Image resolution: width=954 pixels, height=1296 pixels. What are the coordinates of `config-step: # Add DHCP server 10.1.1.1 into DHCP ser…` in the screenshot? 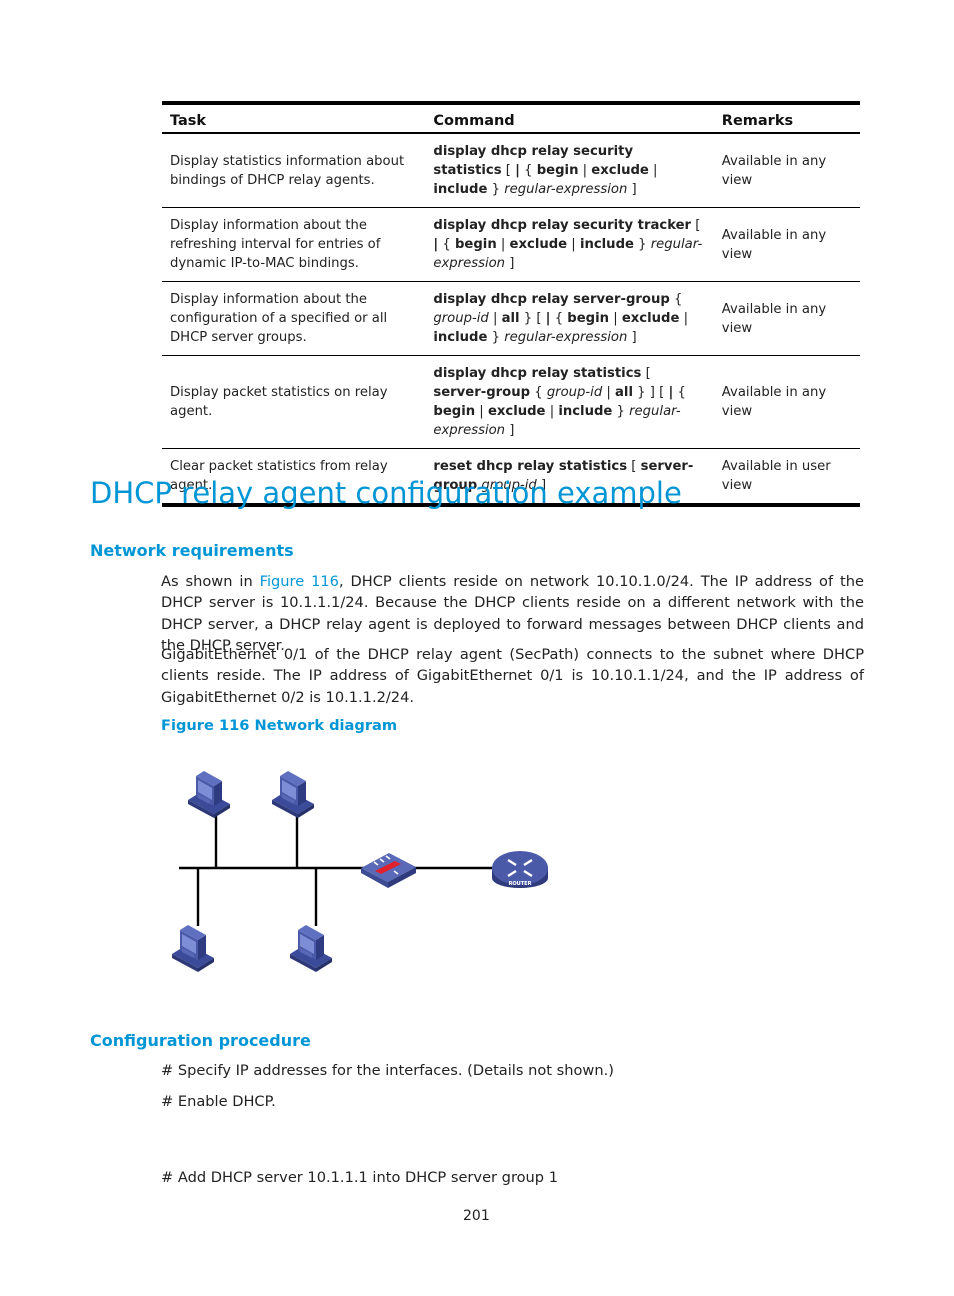 It's located at (359, 1177).